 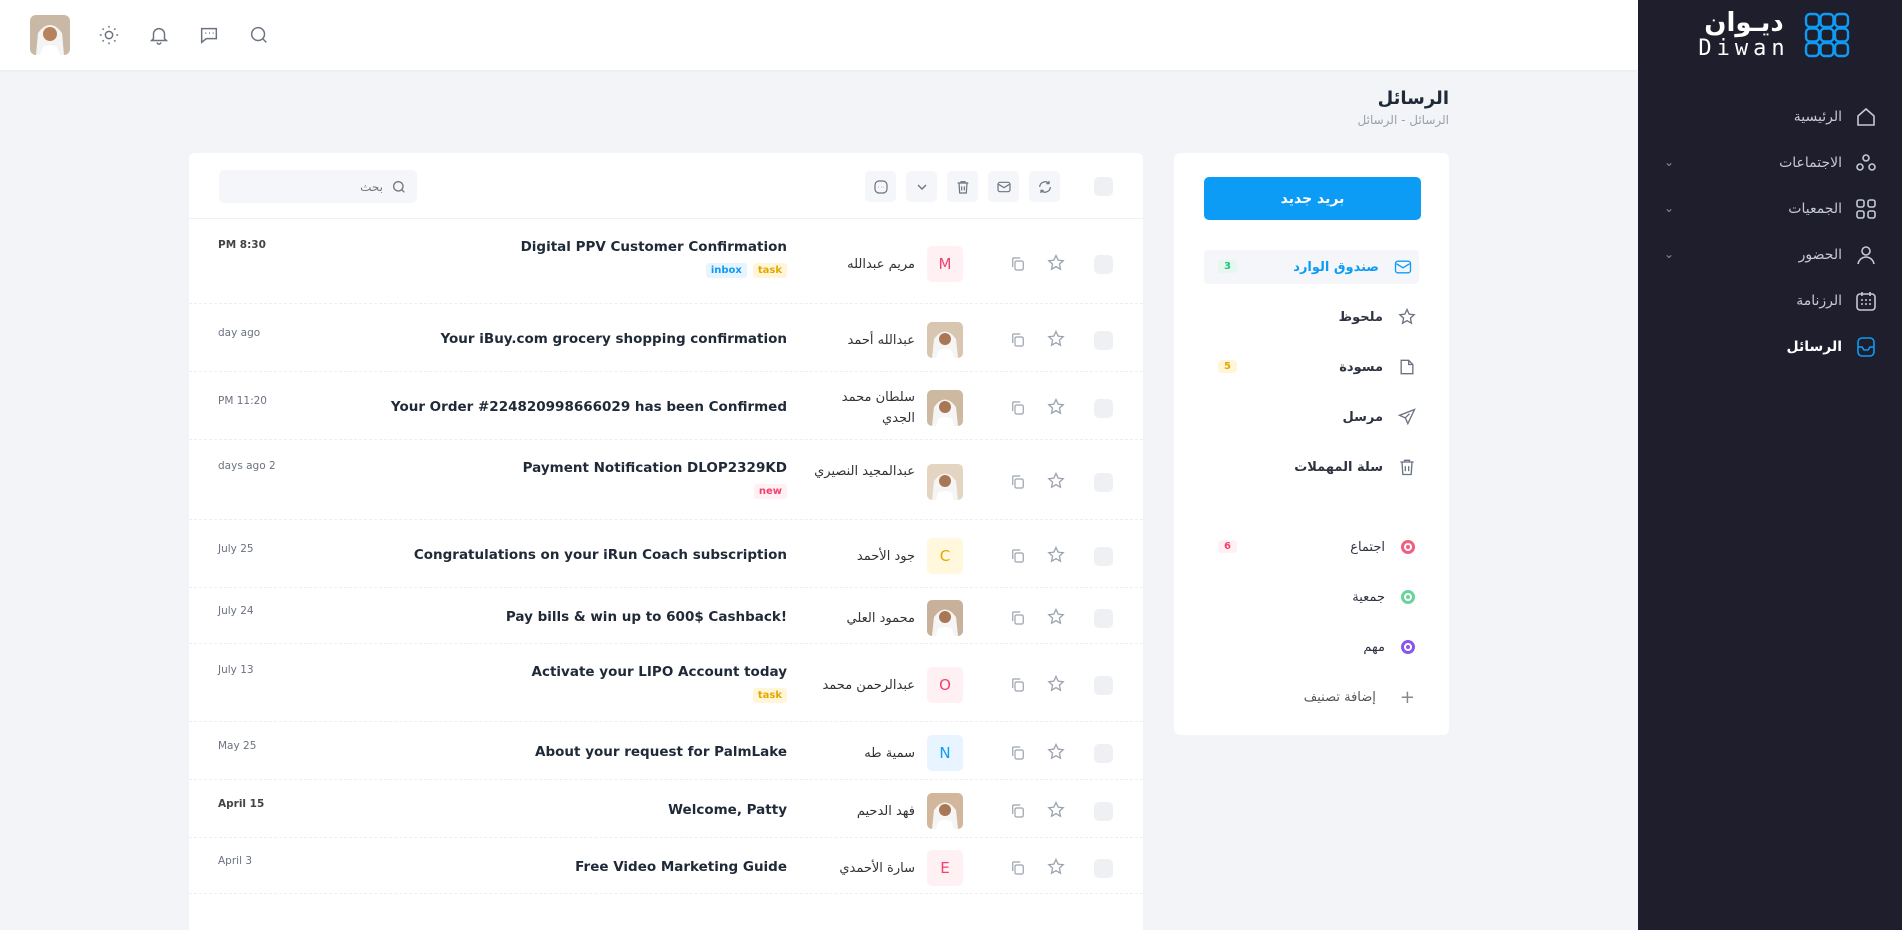 I want to click on folder-count: 3, so click(x=1227, y=266).